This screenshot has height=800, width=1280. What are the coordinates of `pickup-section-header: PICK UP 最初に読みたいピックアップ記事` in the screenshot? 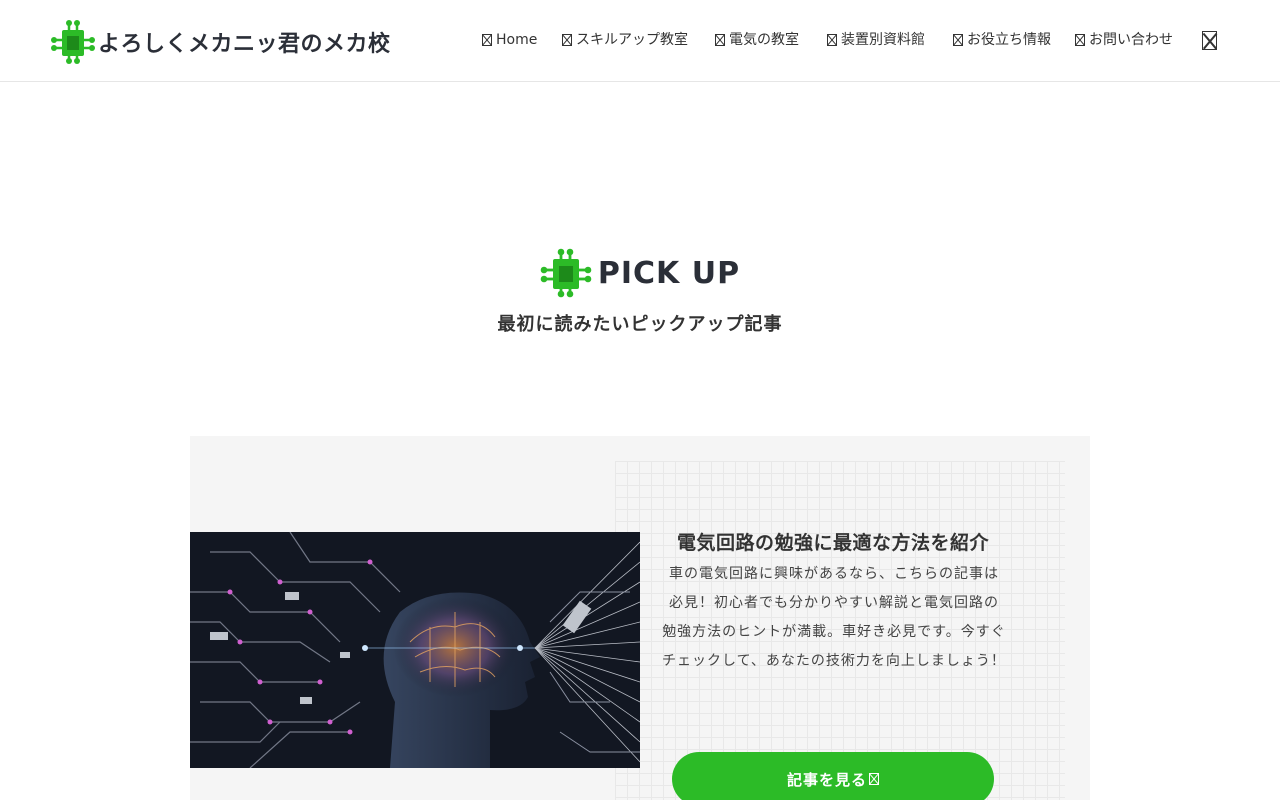 It's located at (640, 292).